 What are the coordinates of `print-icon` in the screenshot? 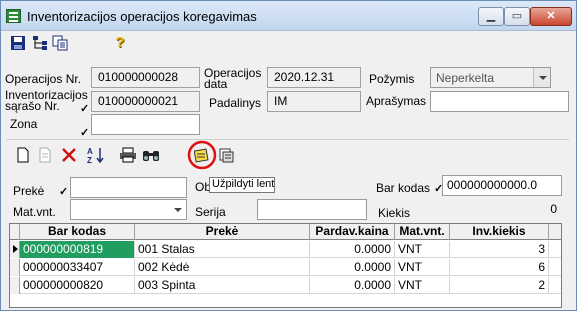 It's located at (128, 155).